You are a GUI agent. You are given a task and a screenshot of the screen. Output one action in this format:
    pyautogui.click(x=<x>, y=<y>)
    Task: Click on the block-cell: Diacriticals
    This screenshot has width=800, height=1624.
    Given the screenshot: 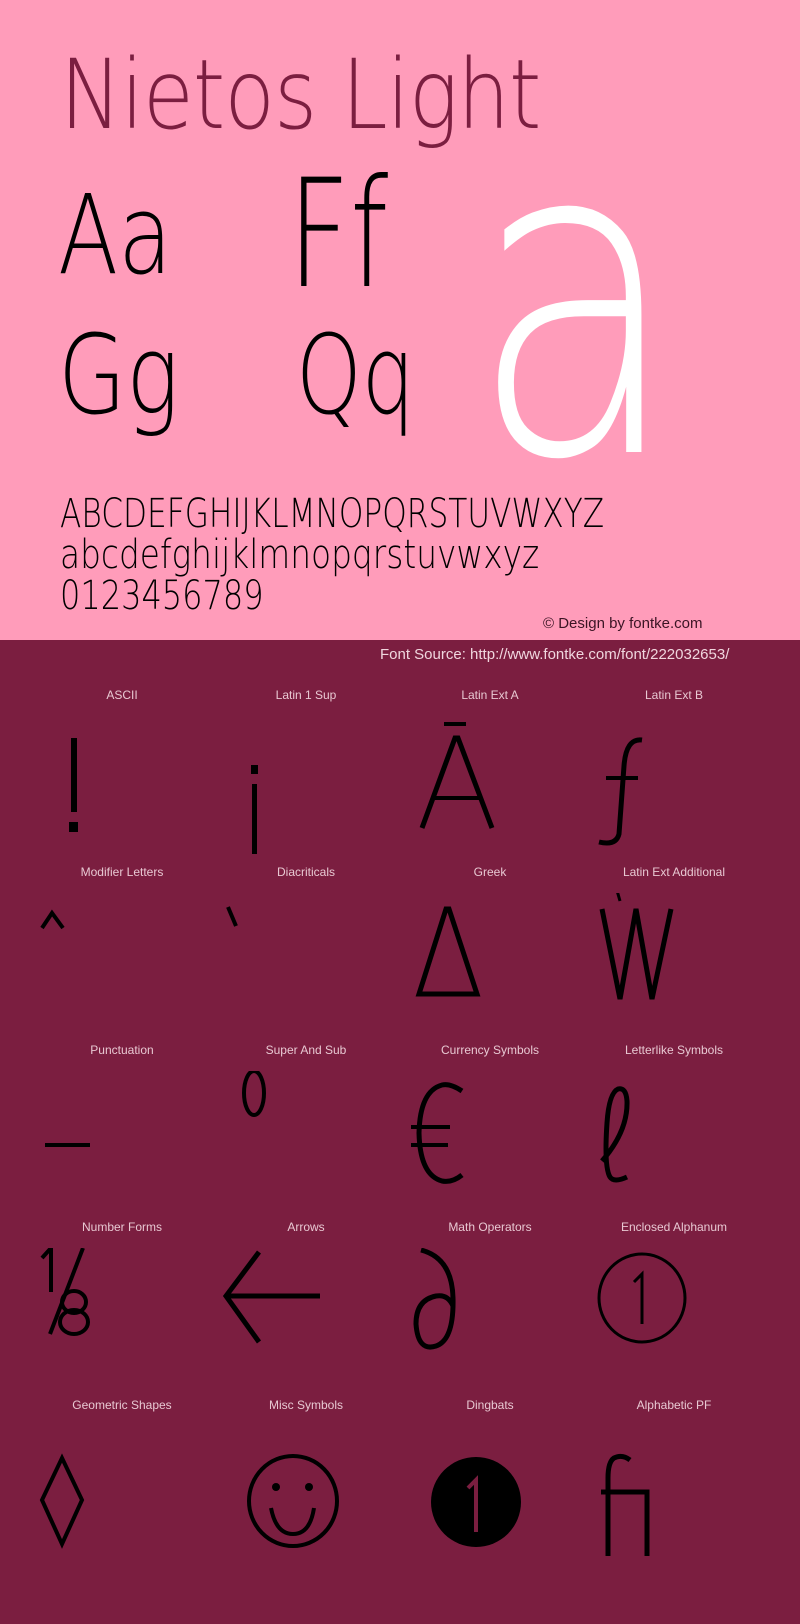 What is the action you would take?
    pyautogui.click(x=306, y=949)
    